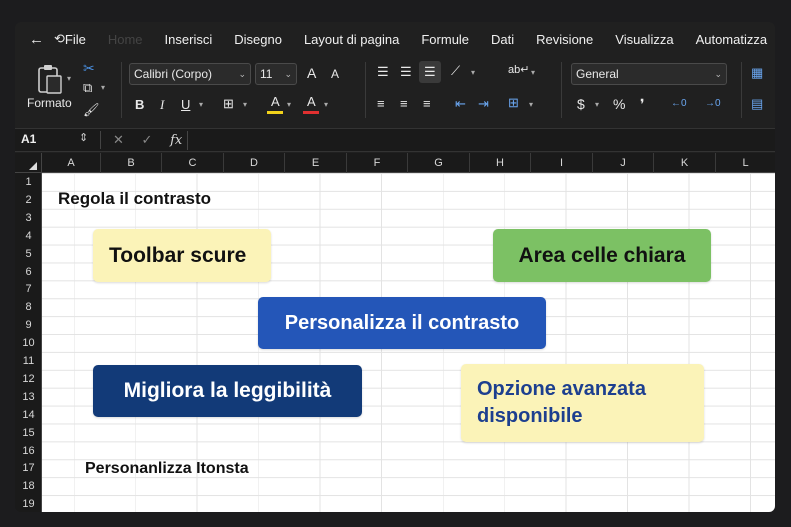  Describe the element at coordinates (125, 39) in the screenshot. I see `menu-home: Home` at that location.